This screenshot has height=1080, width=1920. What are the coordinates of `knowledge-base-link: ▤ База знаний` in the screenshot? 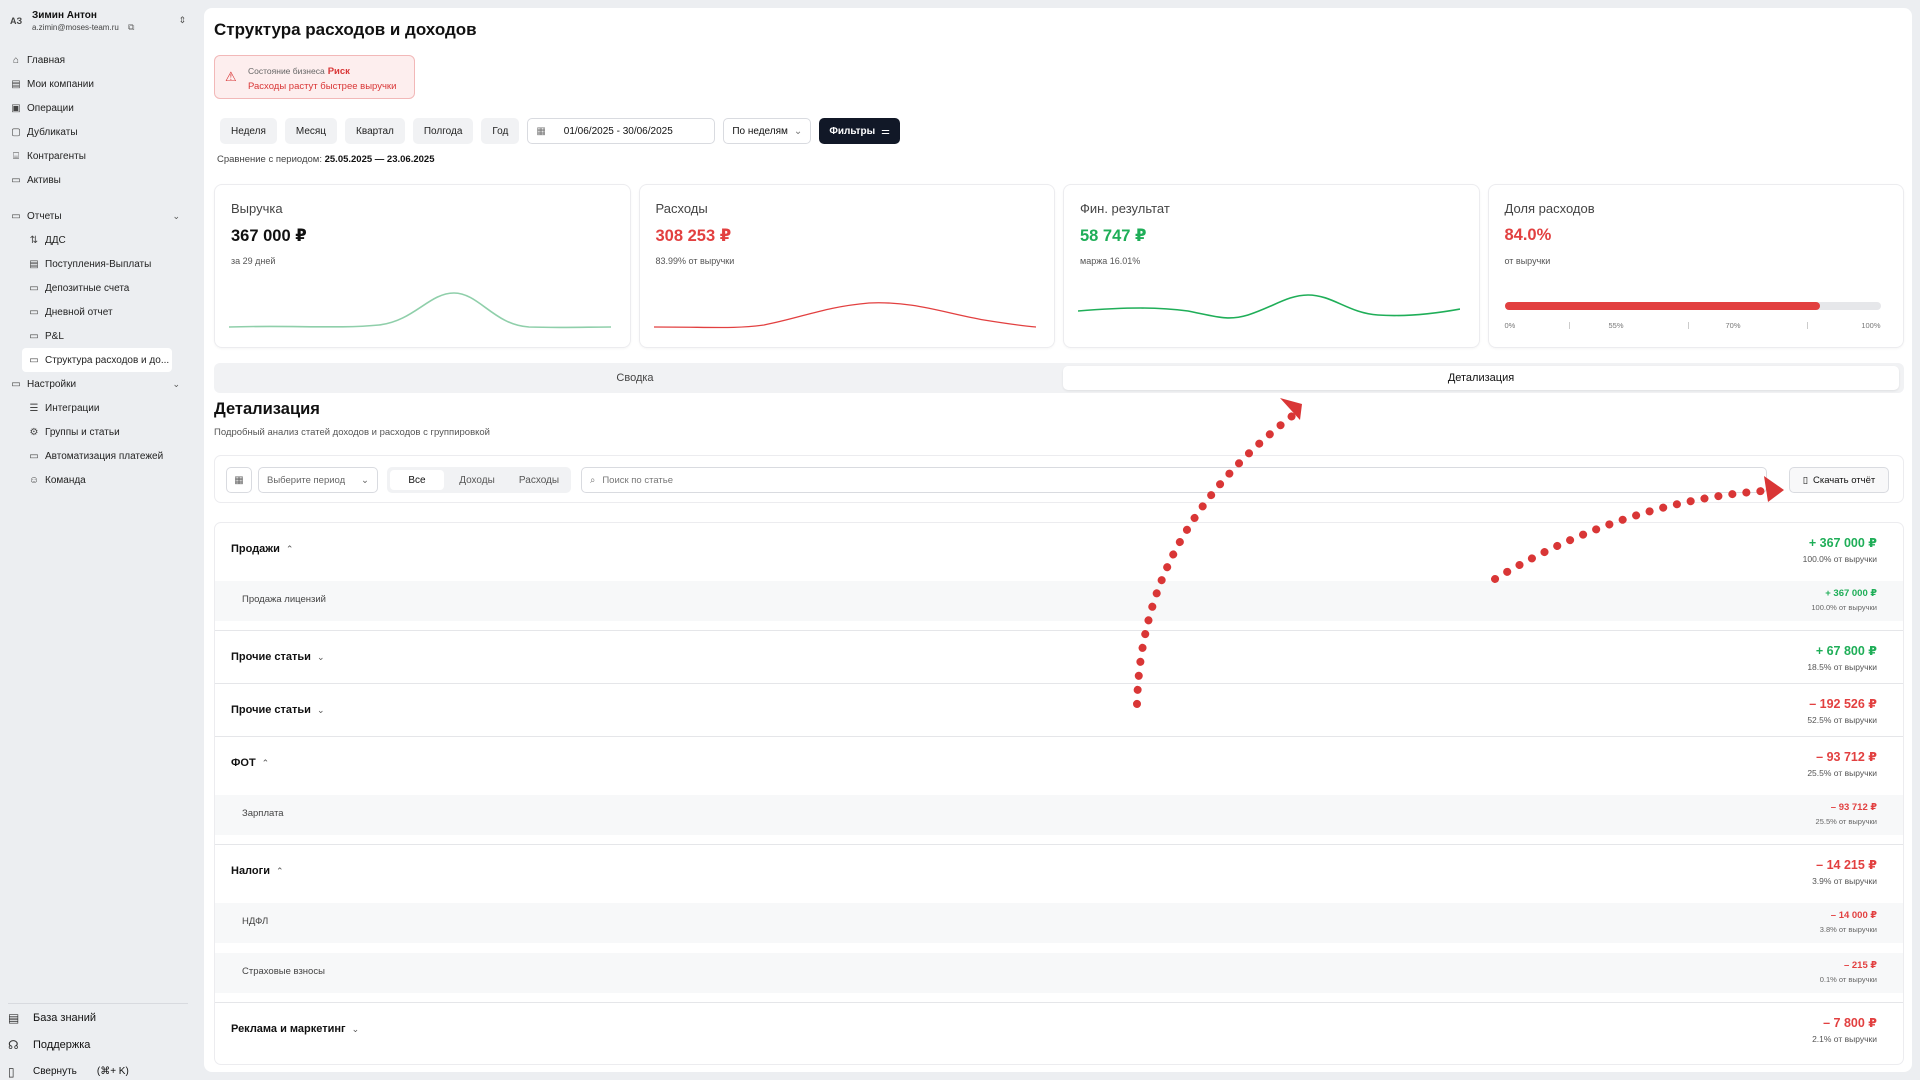 It's located at (96, 1017).